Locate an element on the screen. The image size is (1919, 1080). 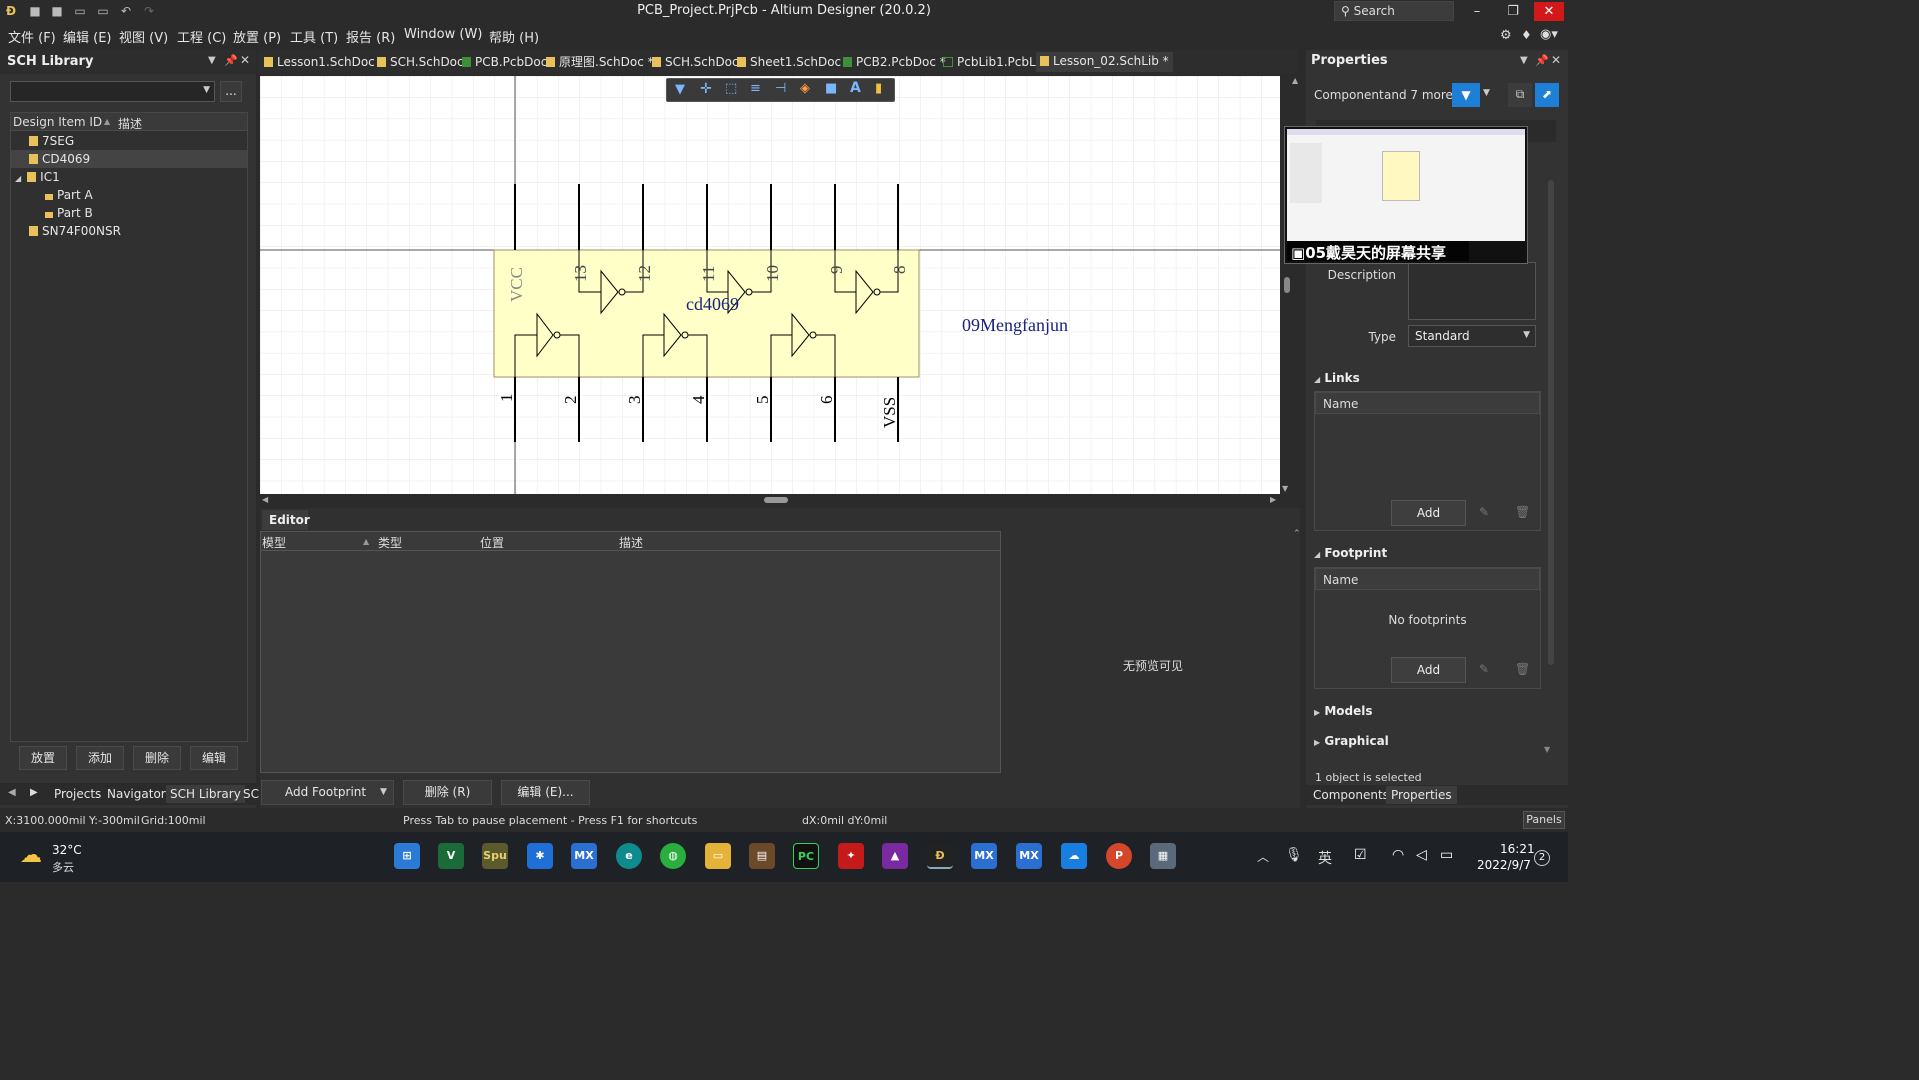
edit-icon: ✎ is located at coordinates (1484, 669).